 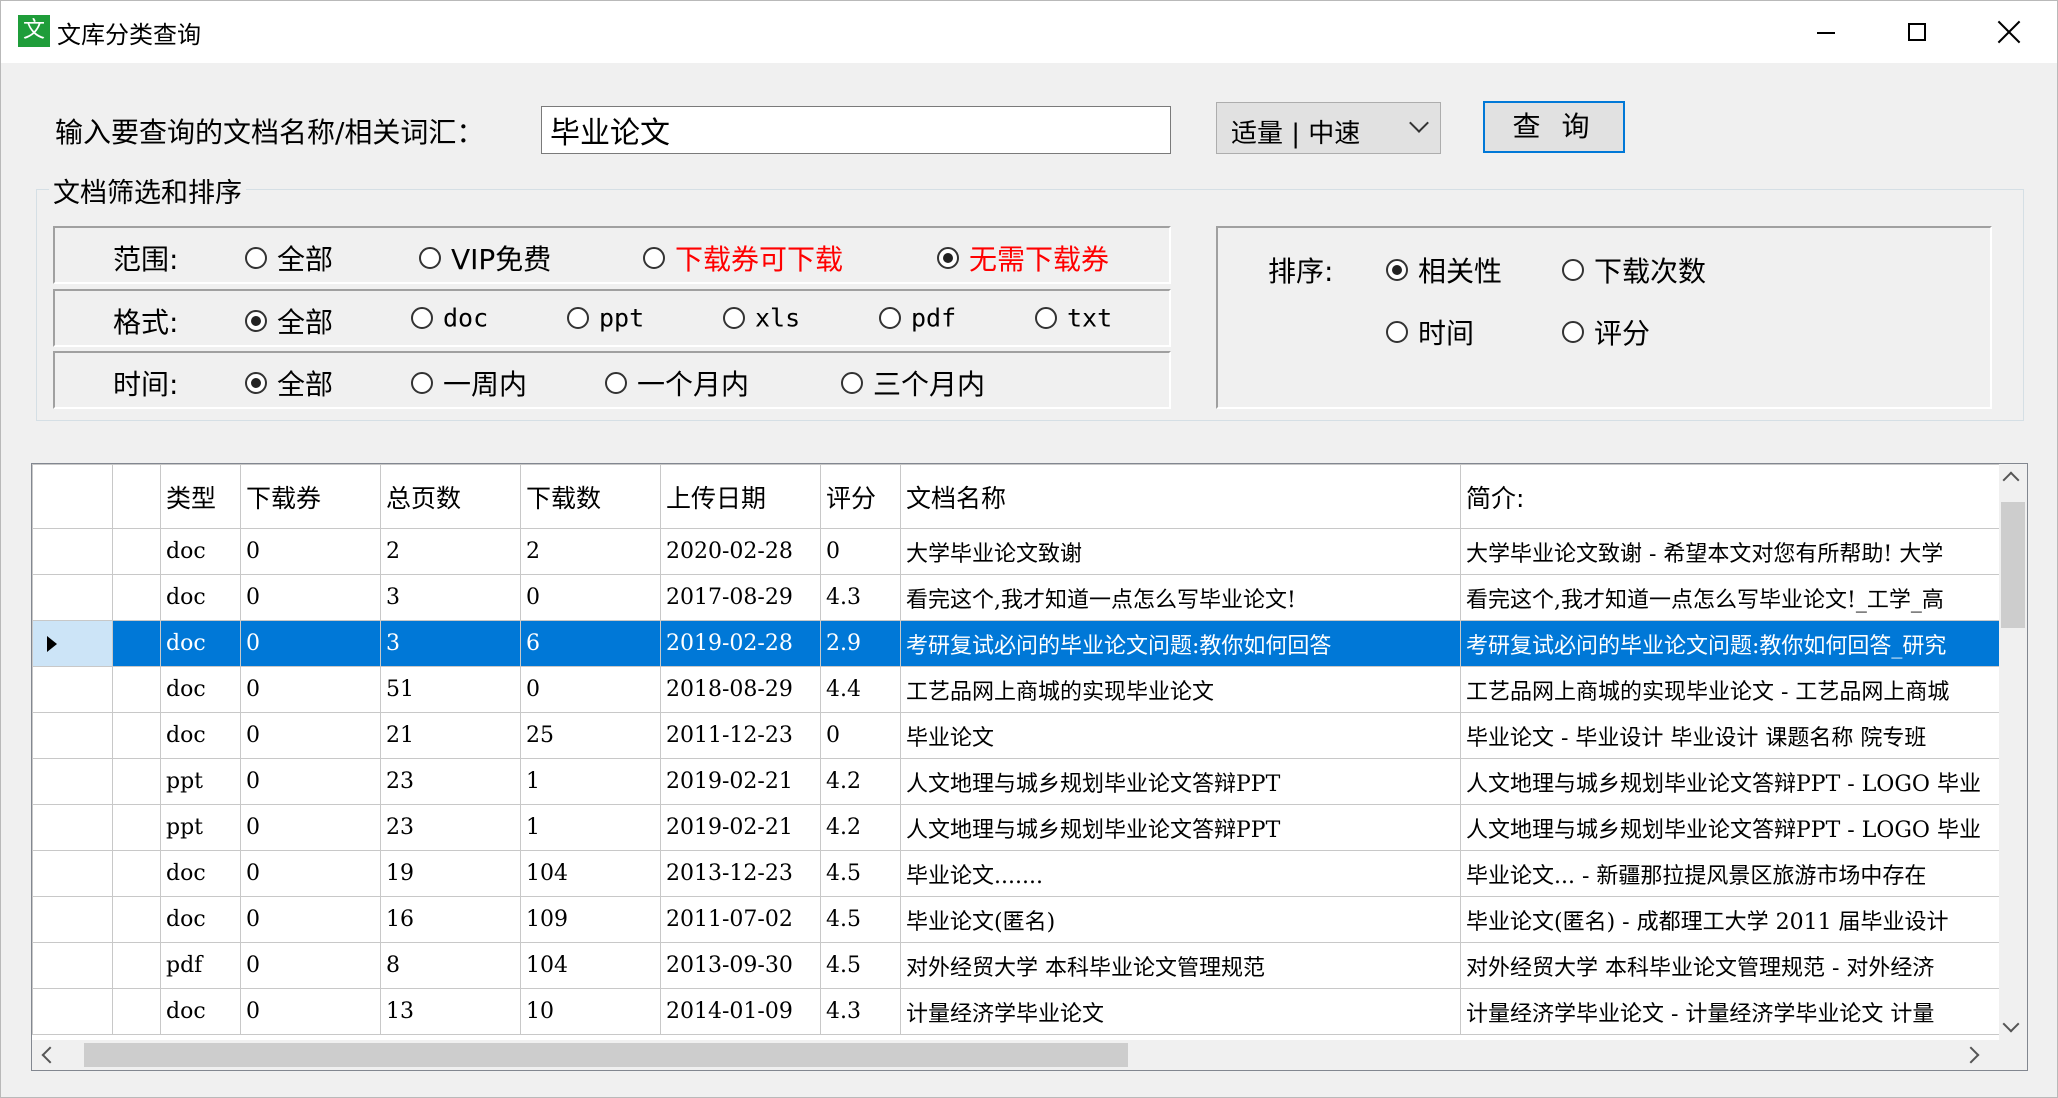 What do you see at coordinates (1740, 643) in the screenshot?
I see `cell-summary: 考研复试必问的毕业论文问题:教你如何回答_研究` at bounding box center [1740, 643].